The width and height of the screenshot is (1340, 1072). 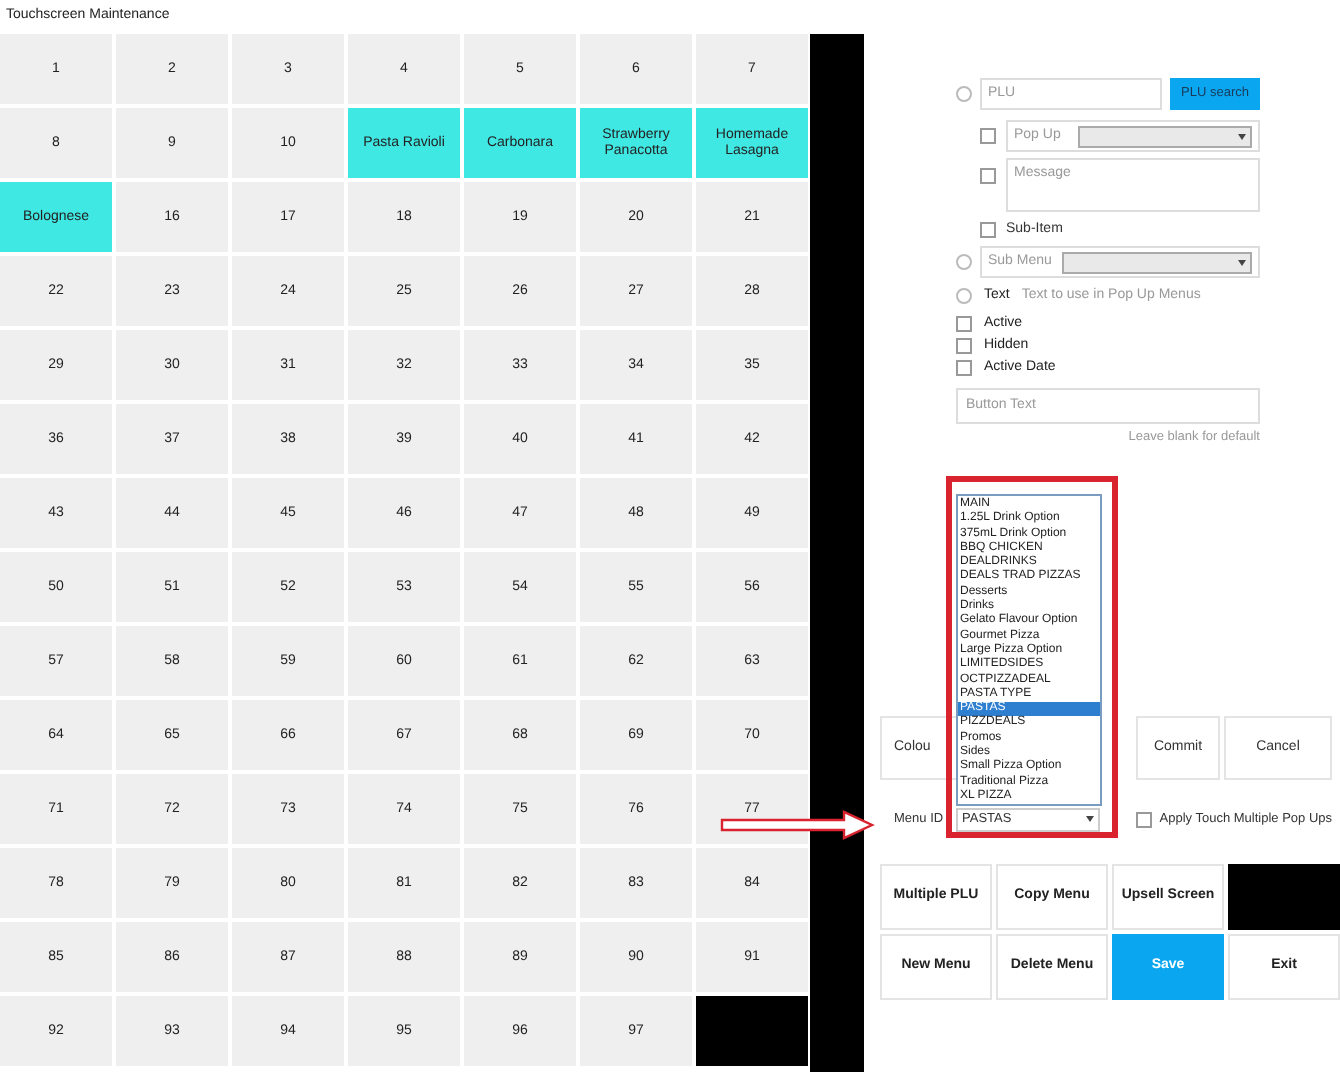 I want to click on arrow-icon, so click(x=798, y=825).